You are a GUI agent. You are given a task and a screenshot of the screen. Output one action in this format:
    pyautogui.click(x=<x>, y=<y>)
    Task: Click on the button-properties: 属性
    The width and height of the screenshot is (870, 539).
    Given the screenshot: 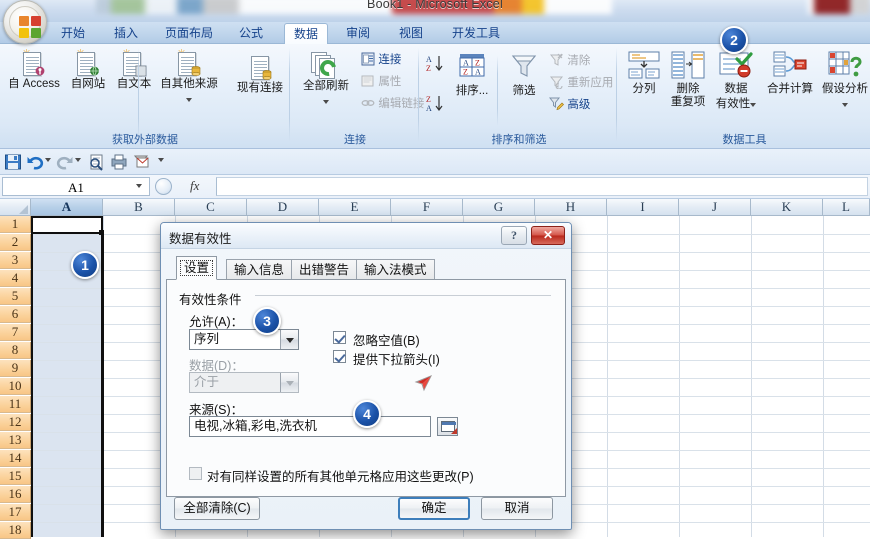 What is the action you would take?
    pyautogui.click(x=381, y=81)
    